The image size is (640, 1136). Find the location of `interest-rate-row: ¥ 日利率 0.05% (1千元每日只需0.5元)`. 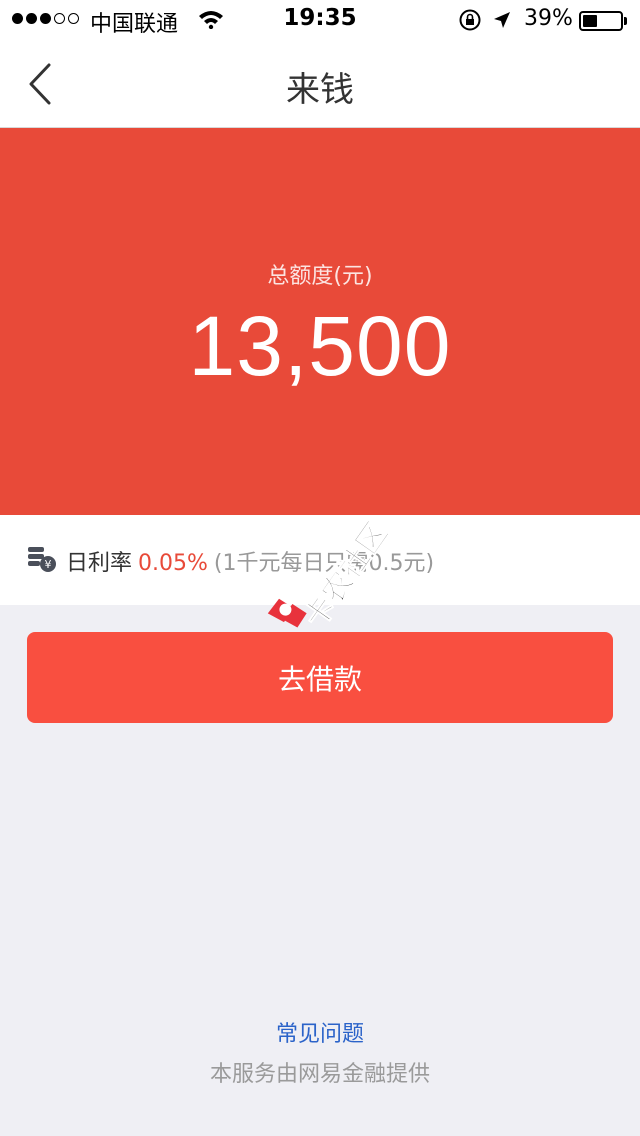

interest-rate-row: ¥ 日利率 0.05% (1千元每日只需0.5元) is located at coordinates (320, 560).